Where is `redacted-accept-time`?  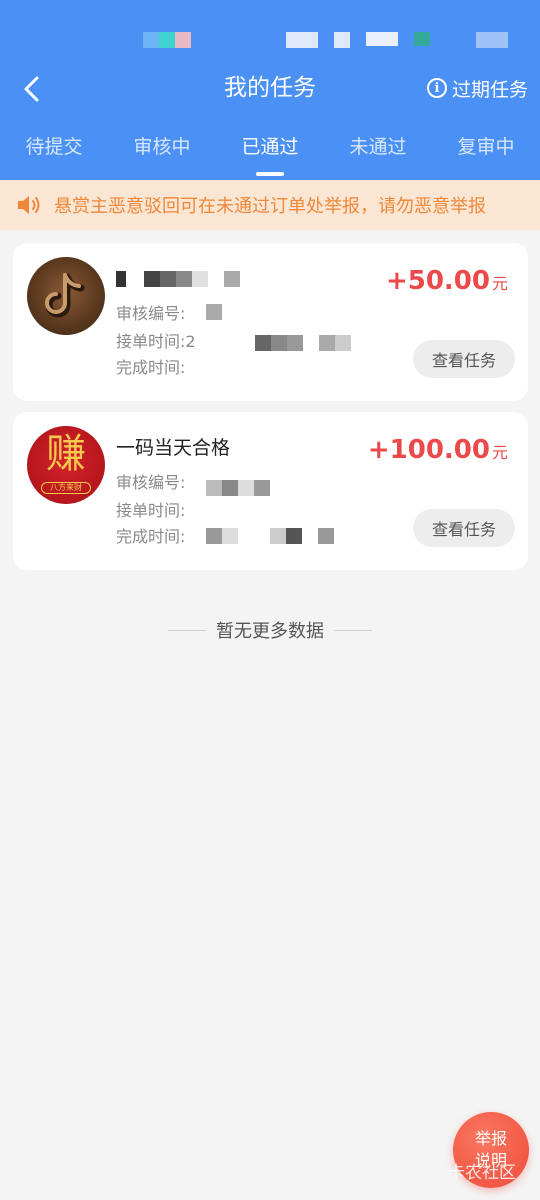
redacted-accept-time is located at coordinates (287, 343).